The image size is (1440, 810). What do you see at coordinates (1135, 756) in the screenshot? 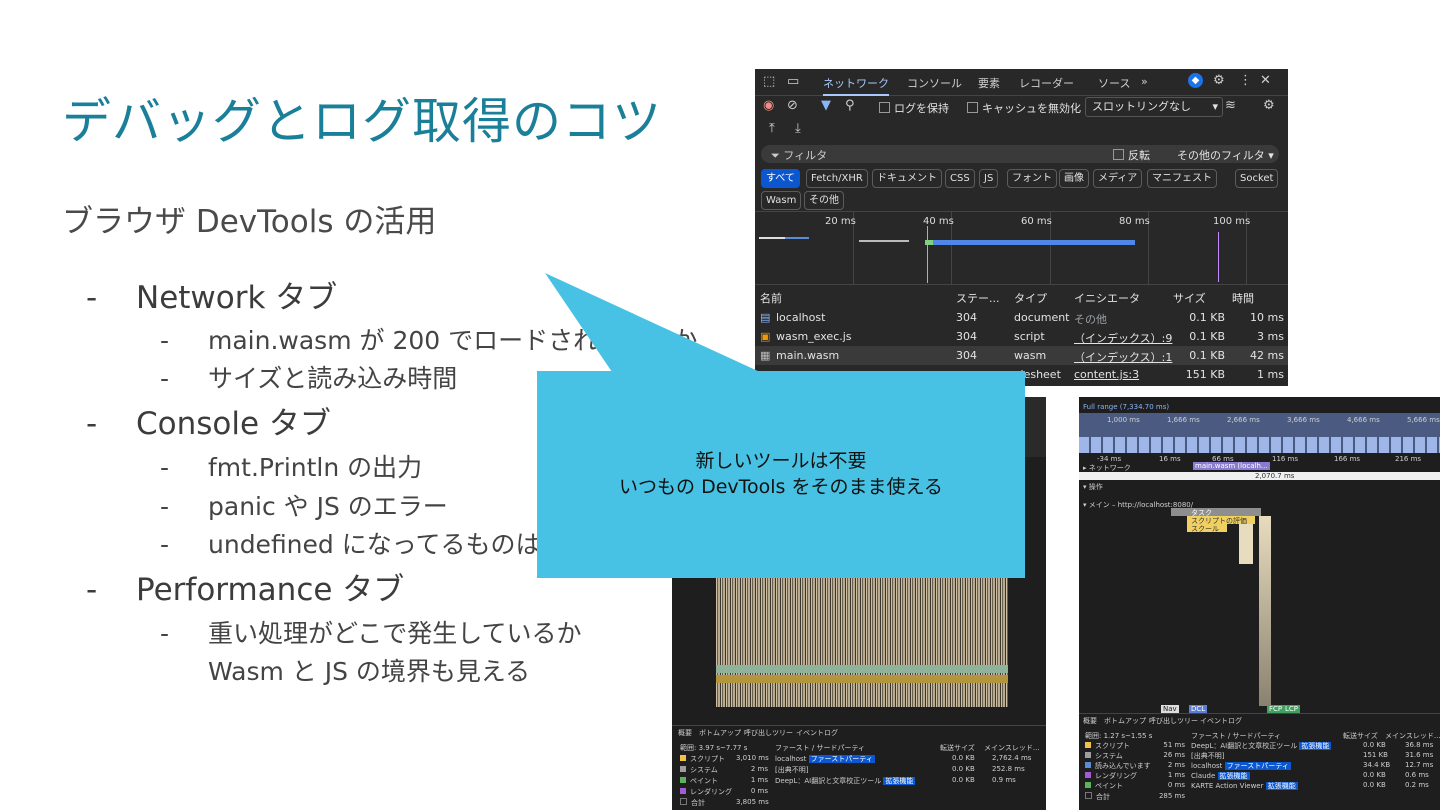
I see `summary-system: システム 26 ms` at bounding box center [1135, 756].